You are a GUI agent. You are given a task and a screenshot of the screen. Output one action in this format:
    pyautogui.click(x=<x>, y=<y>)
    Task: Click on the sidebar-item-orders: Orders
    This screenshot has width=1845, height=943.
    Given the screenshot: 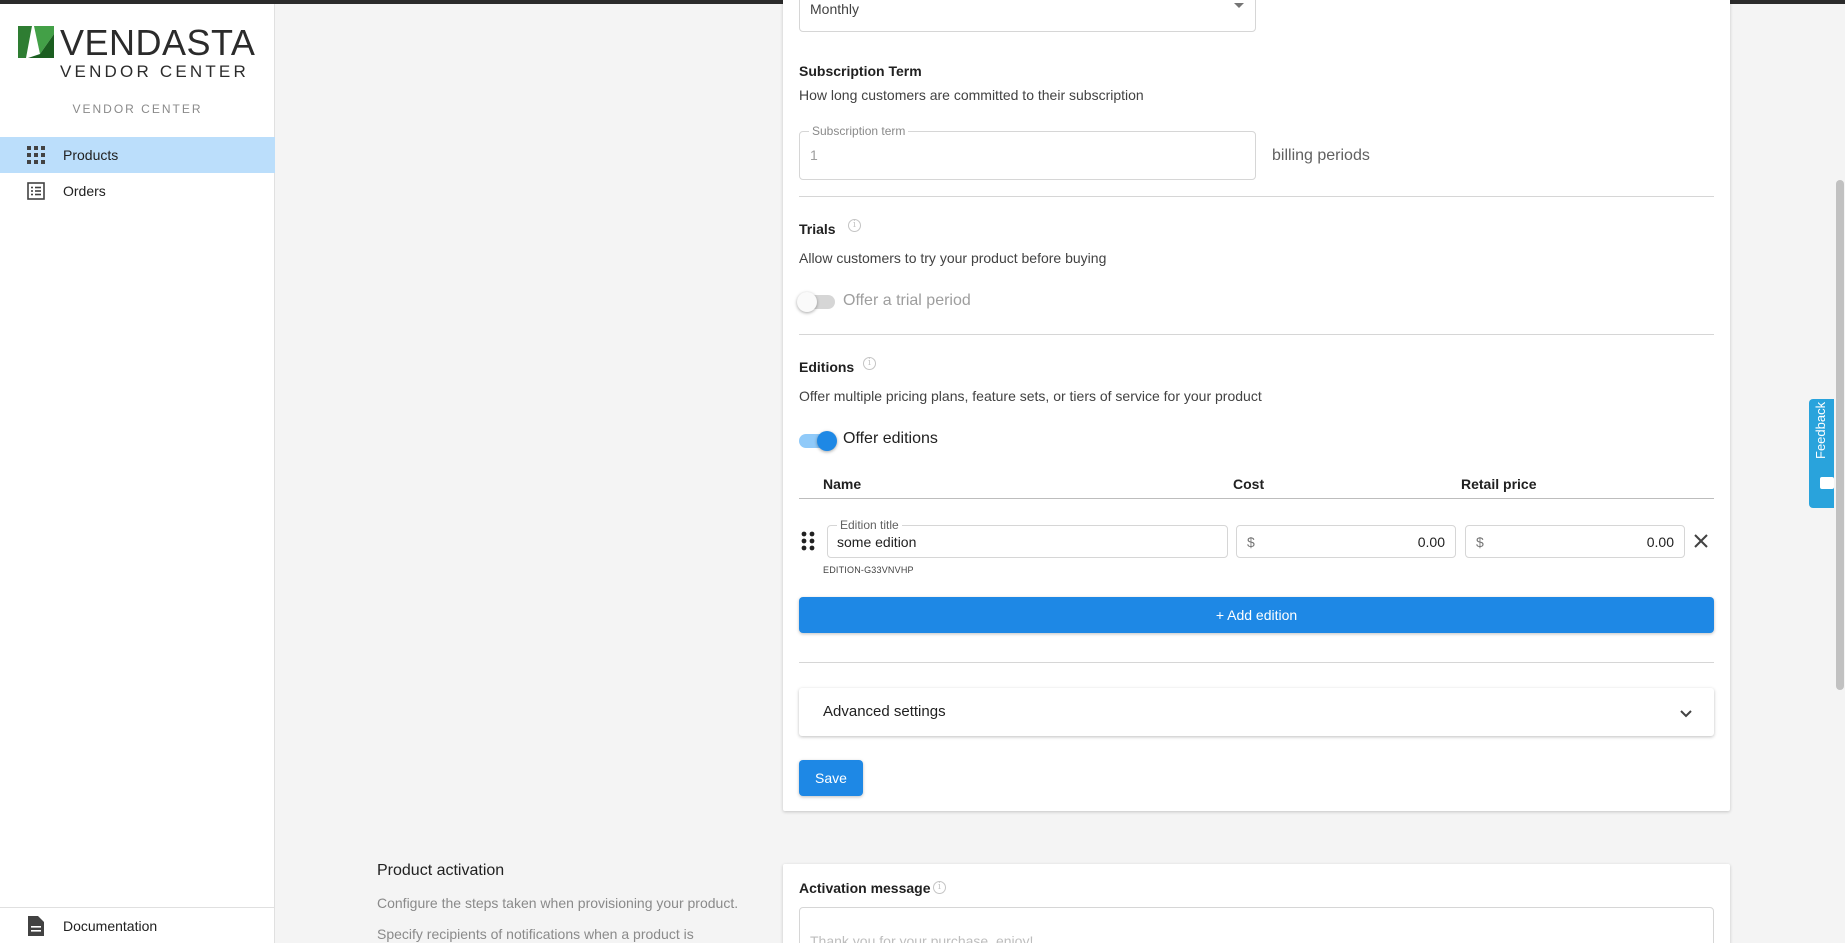 What is the action you would take?
    pyautogui.click(x=137, y=191)
    